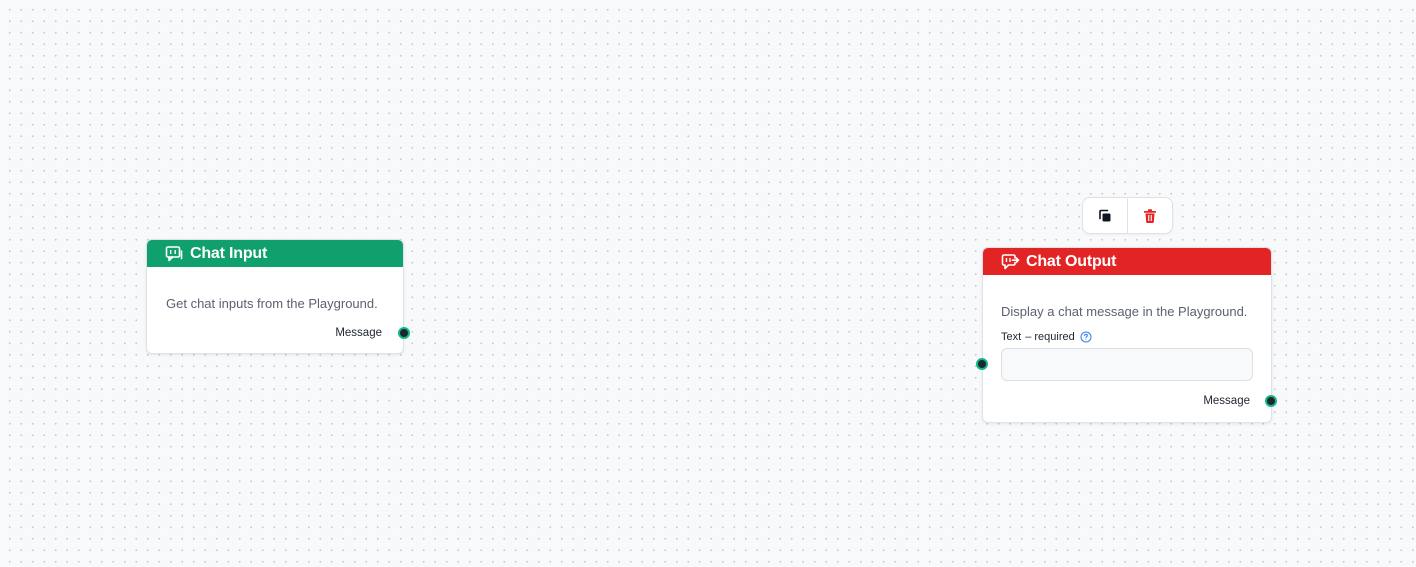 Image resolution: width=1416 pixels, height=567 pixels. I want to click on chat-output-header: Chat Output, so click(1127, 261).